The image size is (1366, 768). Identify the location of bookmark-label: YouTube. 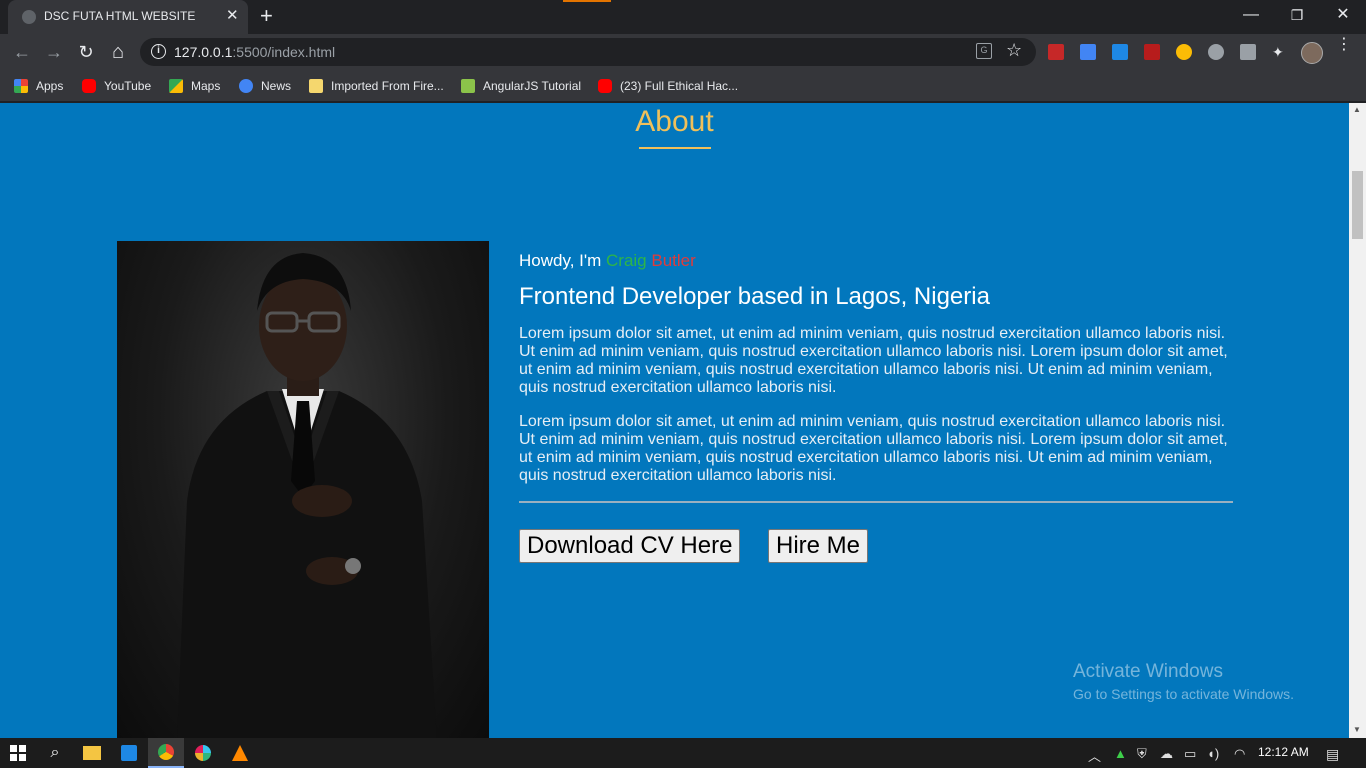
(128, 86).